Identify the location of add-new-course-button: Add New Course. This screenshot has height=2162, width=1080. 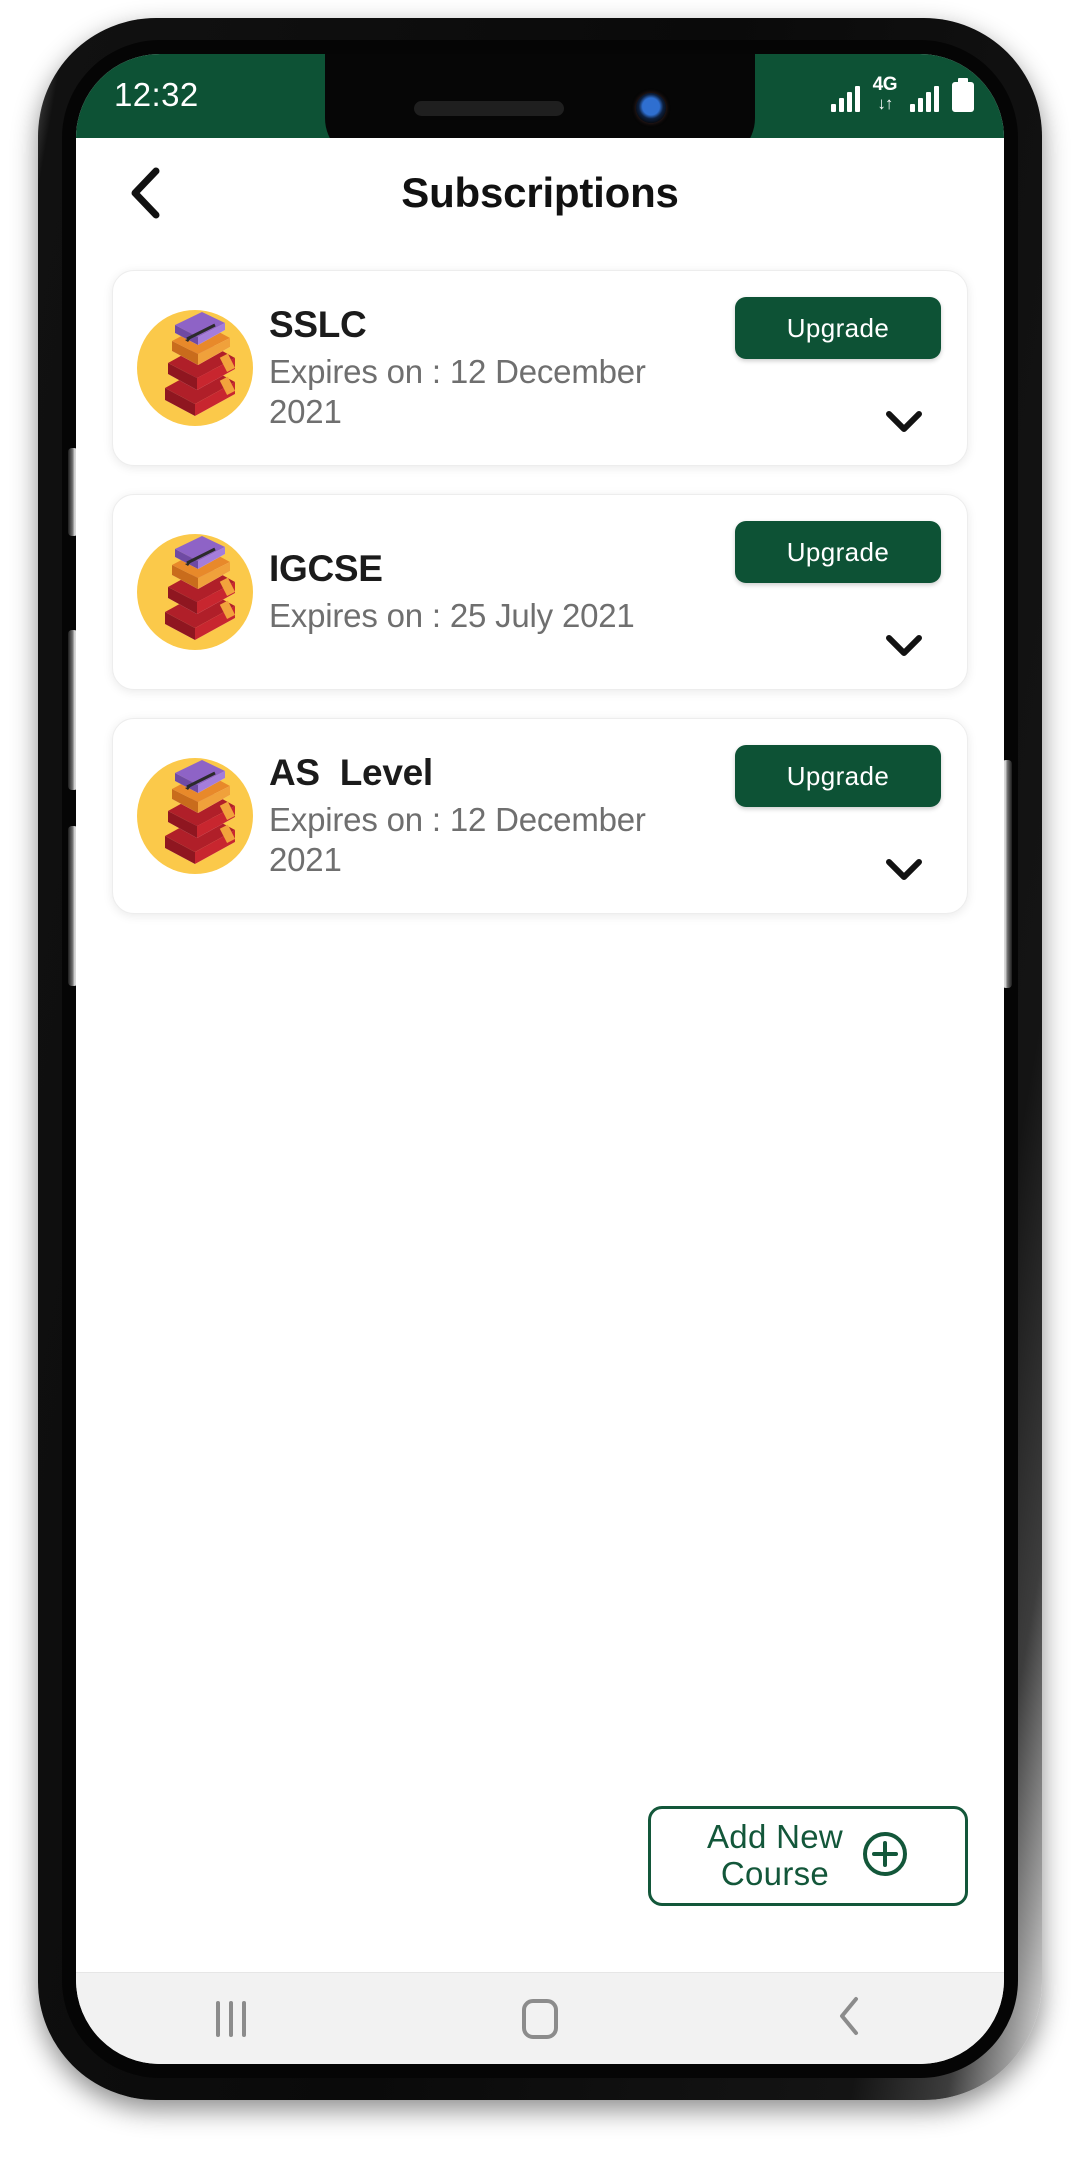
(808, 1856).